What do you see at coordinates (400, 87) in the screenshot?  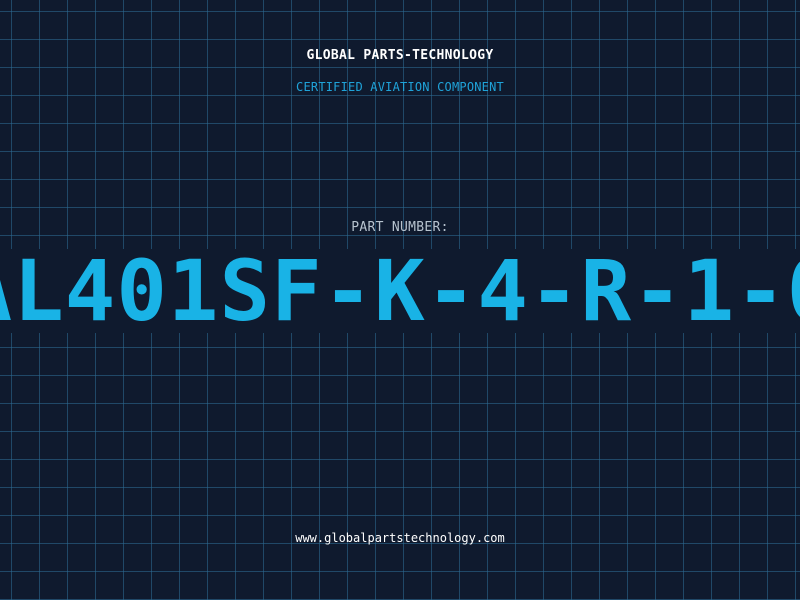 I see `brand-tagline: CERTIFIED AVIATION COMPONENT` at bounding box center [400, 87].